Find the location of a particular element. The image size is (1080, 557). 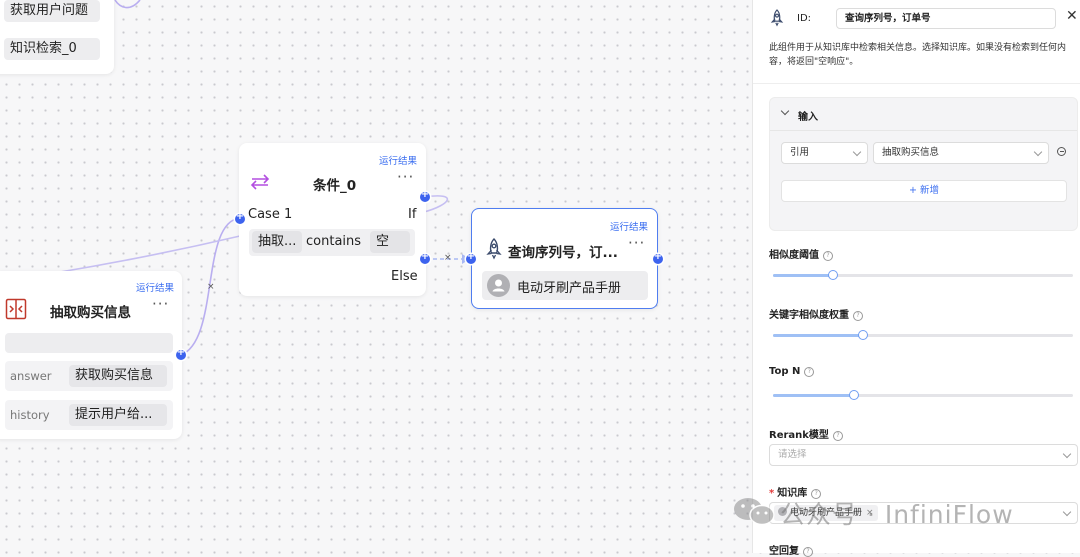

if-label: If is located at coordinates (412, 214).